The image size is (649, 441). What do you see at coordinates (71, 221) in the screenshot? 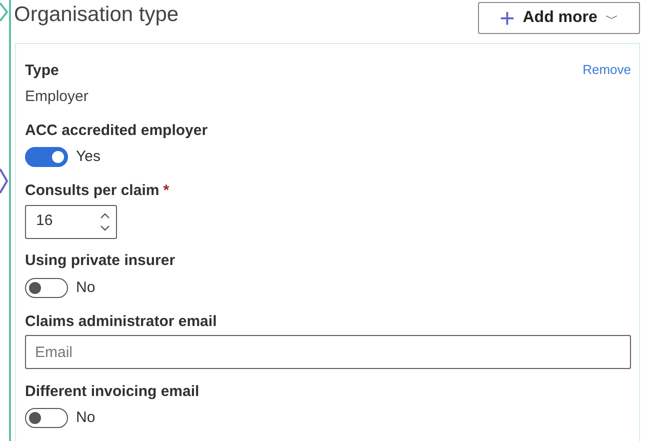
I see `number-field: 16` at bounding box center [71, 221].